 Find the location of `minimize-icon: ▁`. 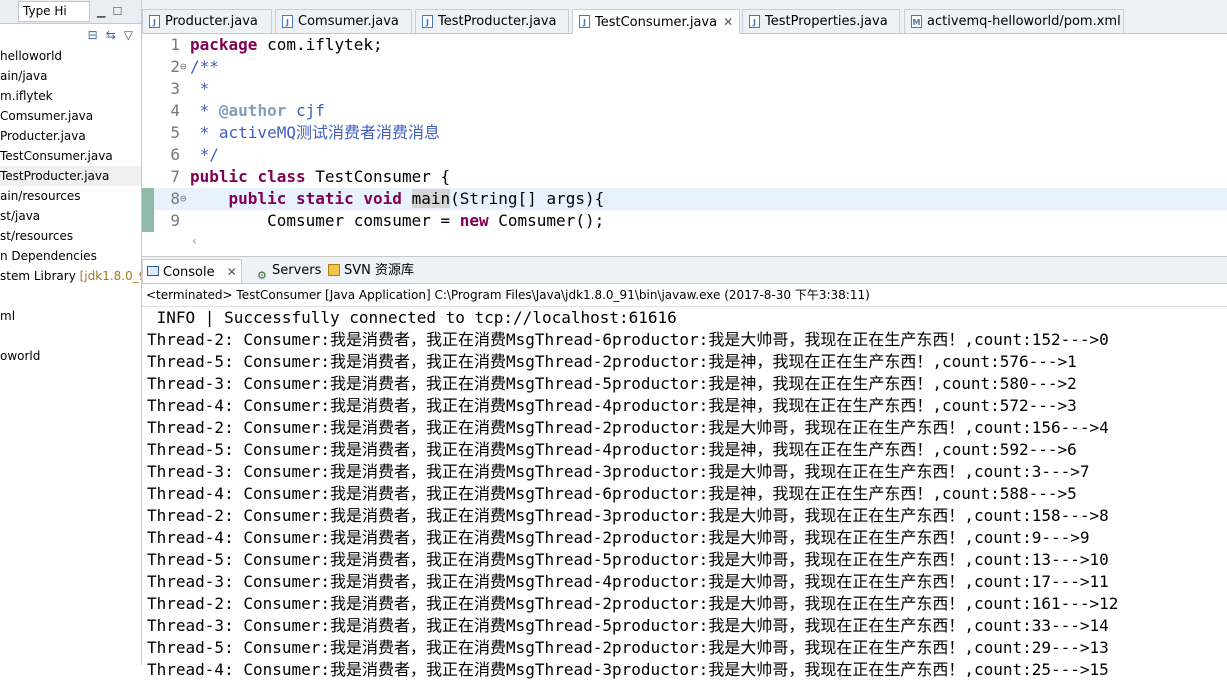

minimize-icon: ▁ is located at coordinates (101, 11).